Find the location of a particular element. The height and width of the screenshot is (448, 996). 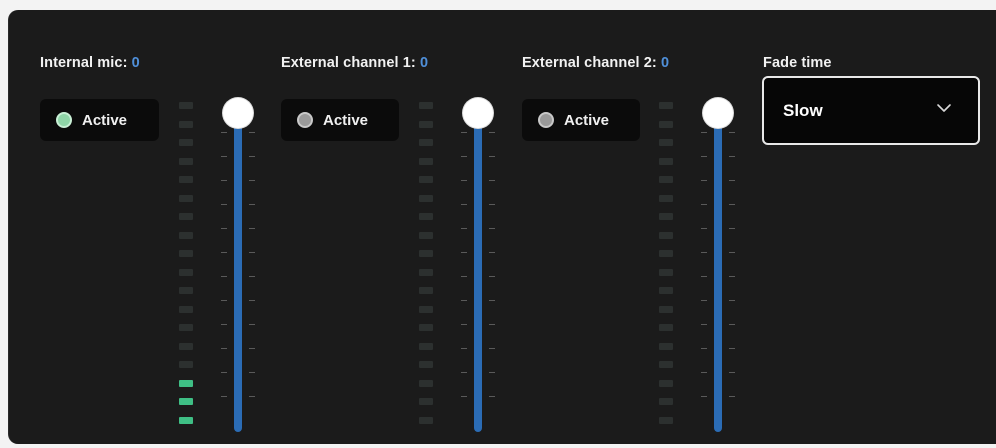

active-toggle-external-1: Active is located at coordinates (340, 120).